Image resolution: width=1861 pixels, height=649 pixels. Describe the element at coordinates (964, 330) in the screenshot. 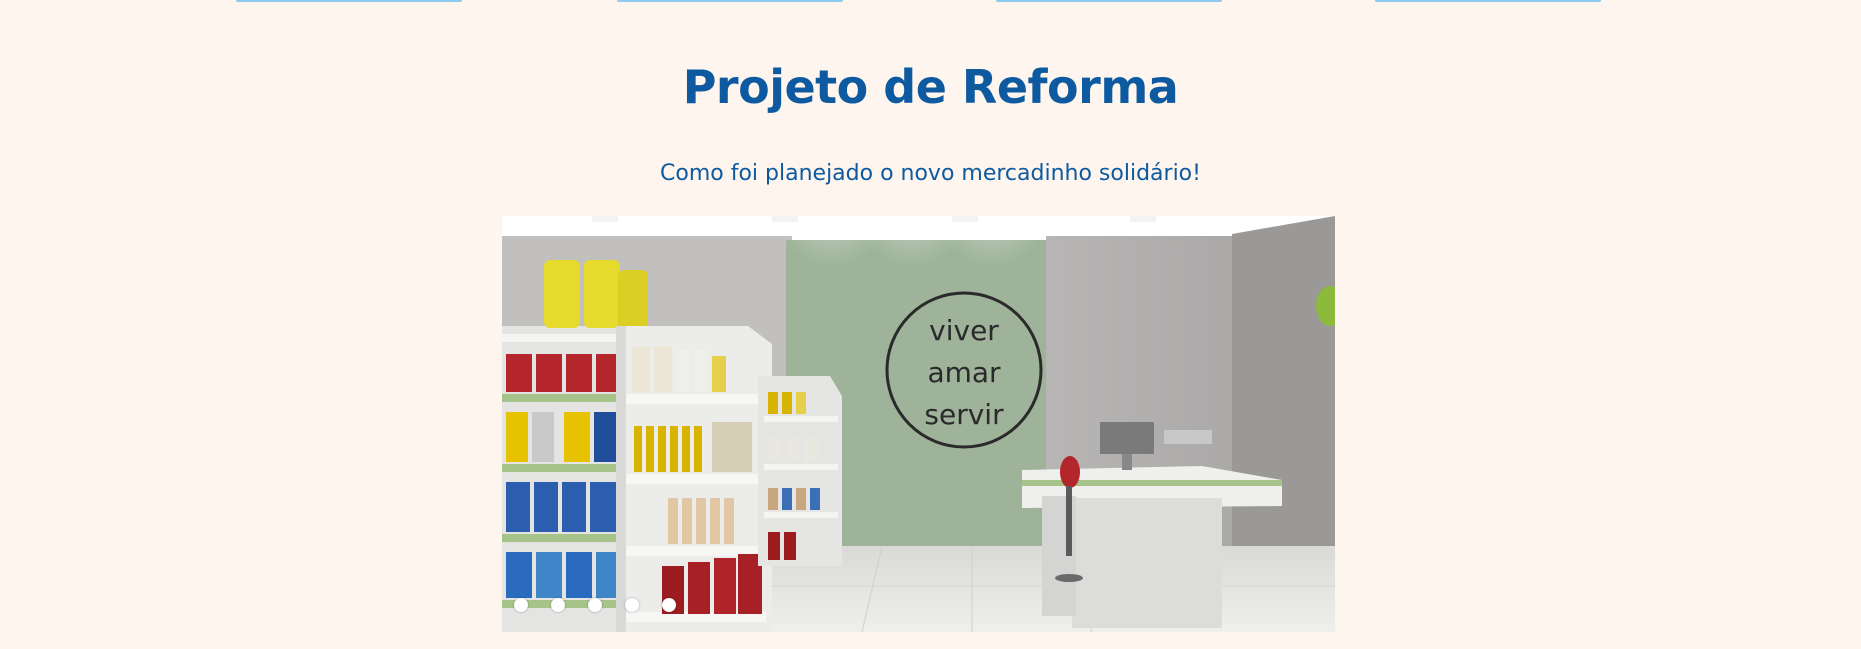

I see `wall-logo-line-1: viver` at that location.